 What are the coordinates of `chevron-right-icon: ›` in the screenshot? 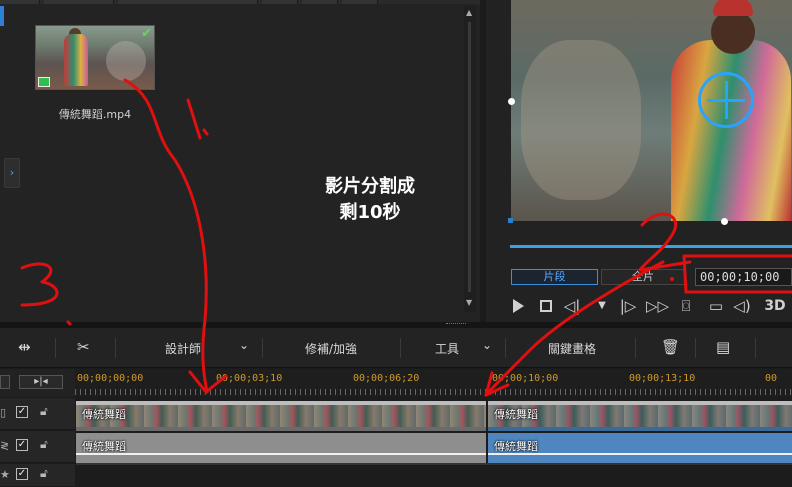 It's located at (12, 172).